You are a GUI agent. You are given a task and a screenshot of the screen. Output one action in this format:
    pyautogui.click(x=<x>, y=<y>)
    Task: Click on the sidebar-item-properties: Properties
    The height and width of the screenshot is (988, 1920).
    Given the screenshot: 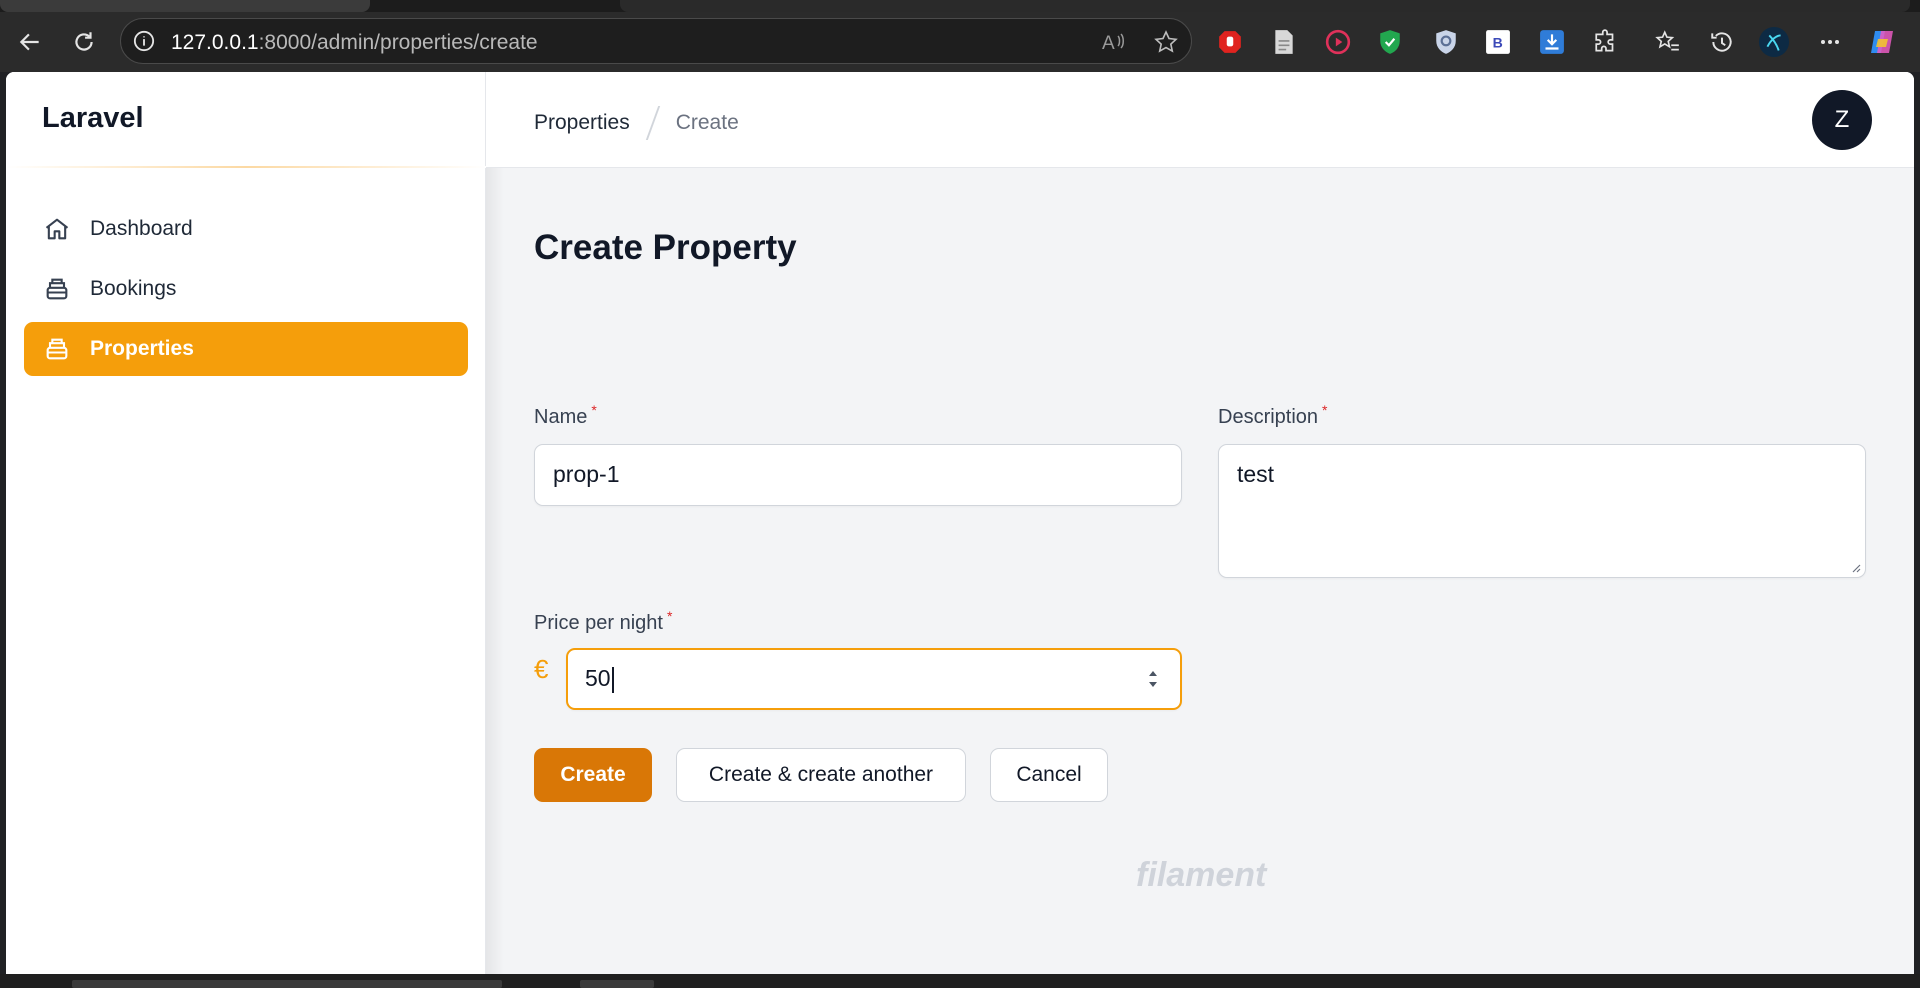 What is the action you would take?
    pyautogui.click(x=246, y=349)
    